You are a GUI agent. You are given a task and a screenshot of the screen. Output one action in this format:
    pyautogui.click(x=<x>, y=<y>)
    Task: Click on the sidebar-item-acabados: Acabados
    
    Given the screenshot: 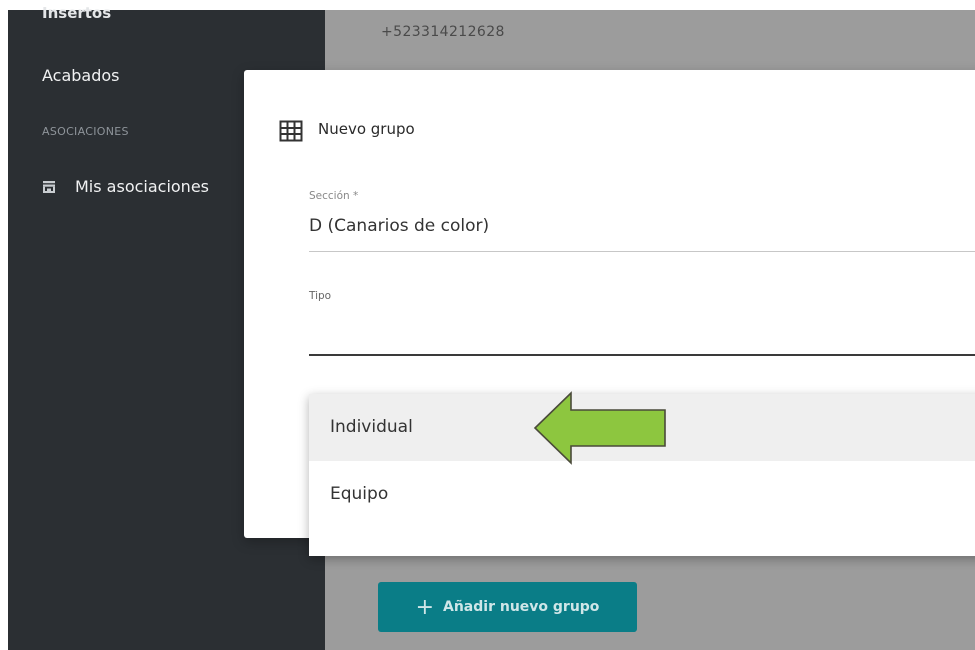 What is the action you would take?
    pyautogui.click(x=81, y=75)
    